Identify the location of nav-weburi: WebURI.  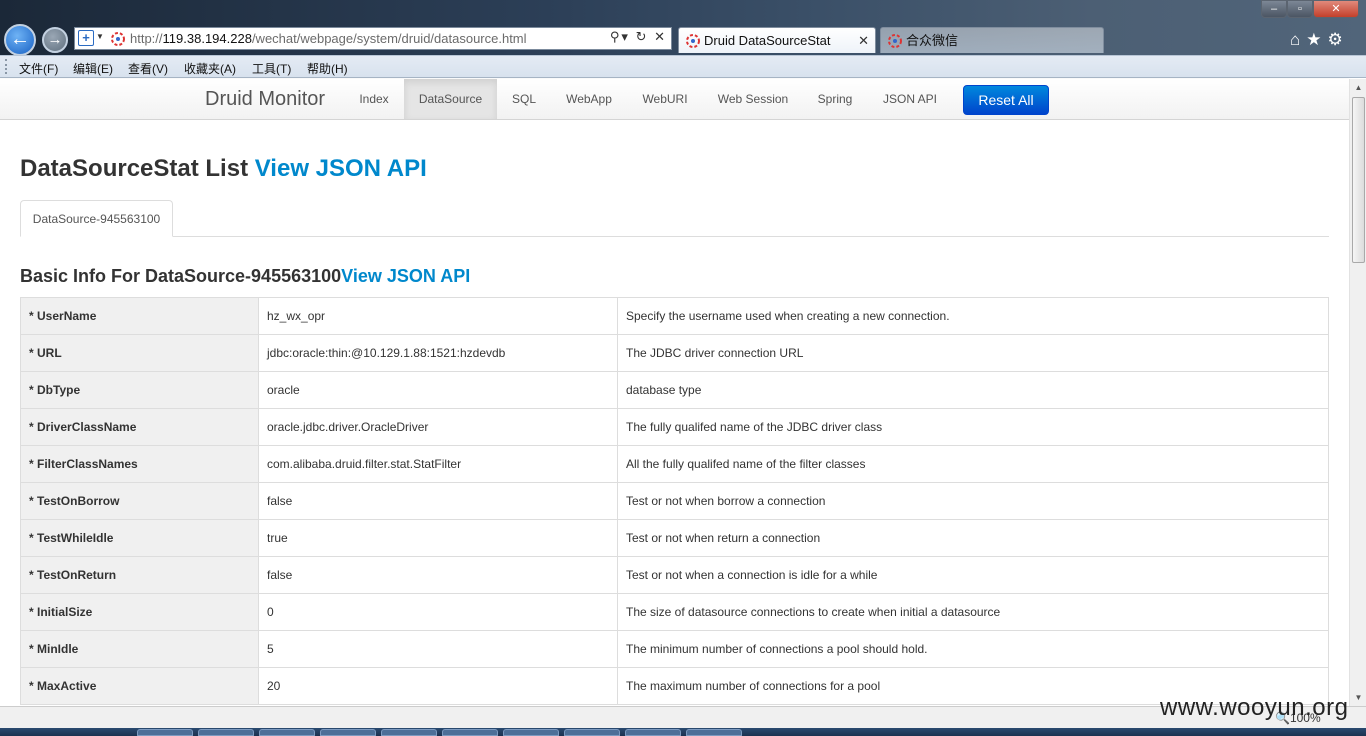
(665, 99).